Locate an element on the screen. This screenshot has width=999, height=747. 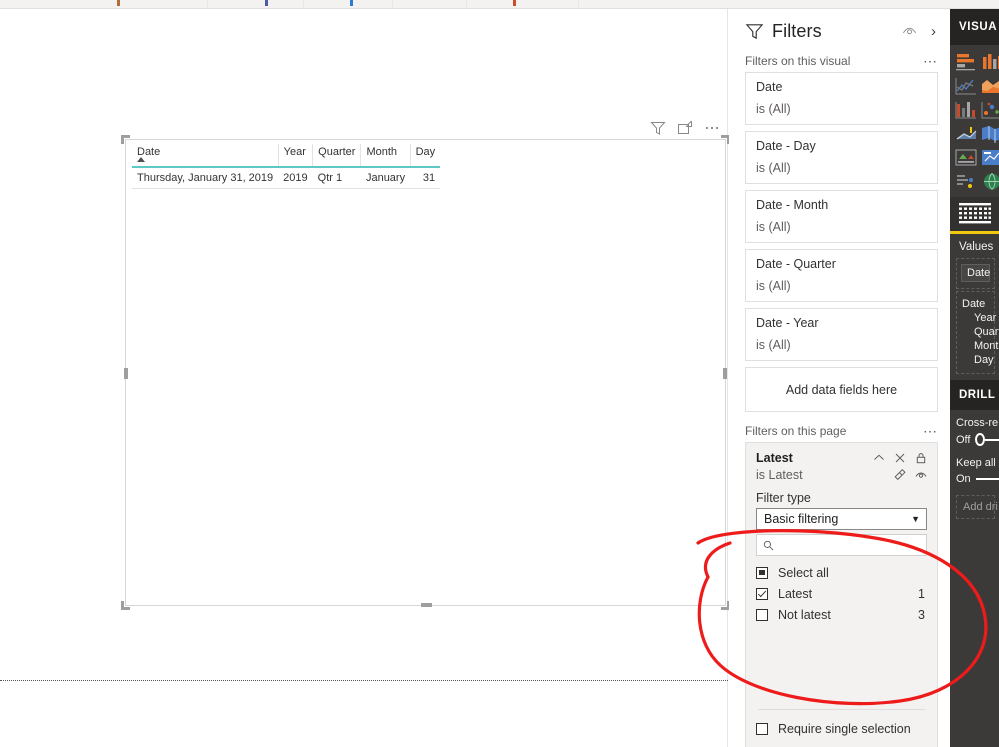
kpi-icon is located at coordinates (989, 157).